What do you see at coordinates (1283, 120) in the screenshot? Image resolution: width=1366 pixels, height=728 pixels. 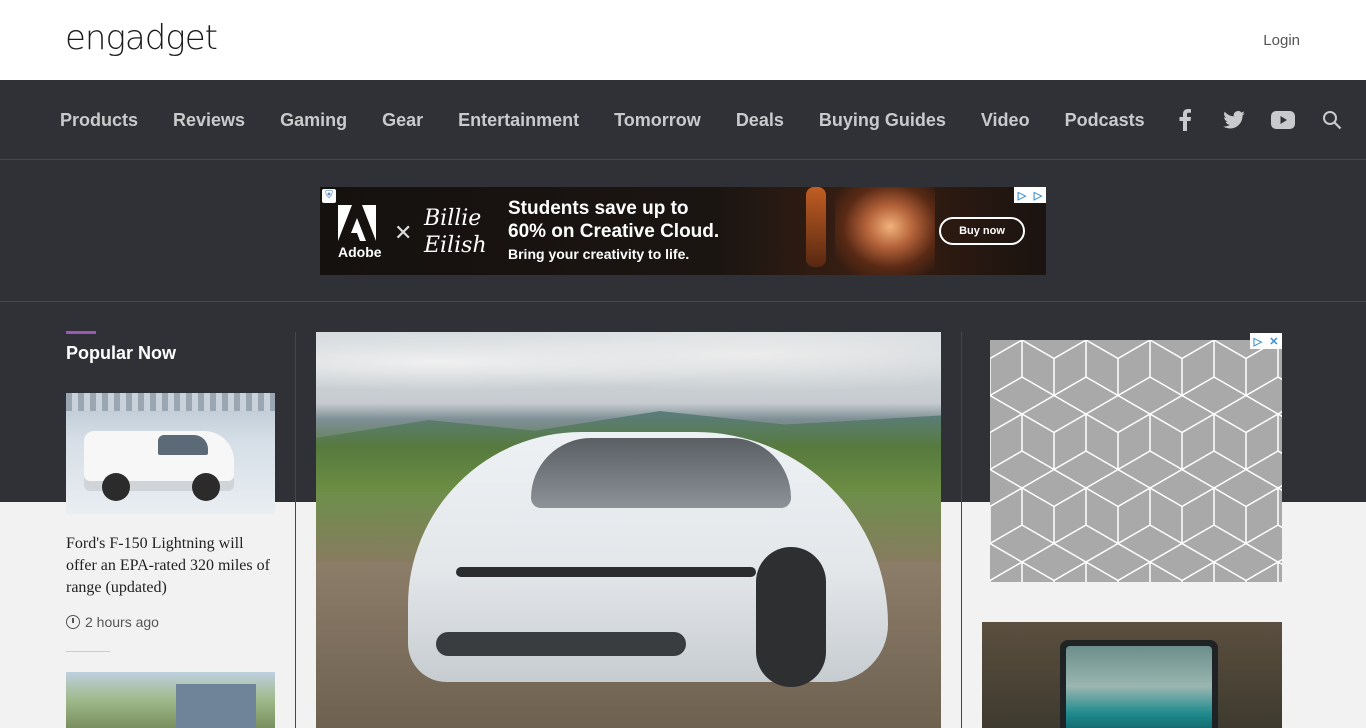 I see `youtube-icon` at bounding box center [1283, 120].